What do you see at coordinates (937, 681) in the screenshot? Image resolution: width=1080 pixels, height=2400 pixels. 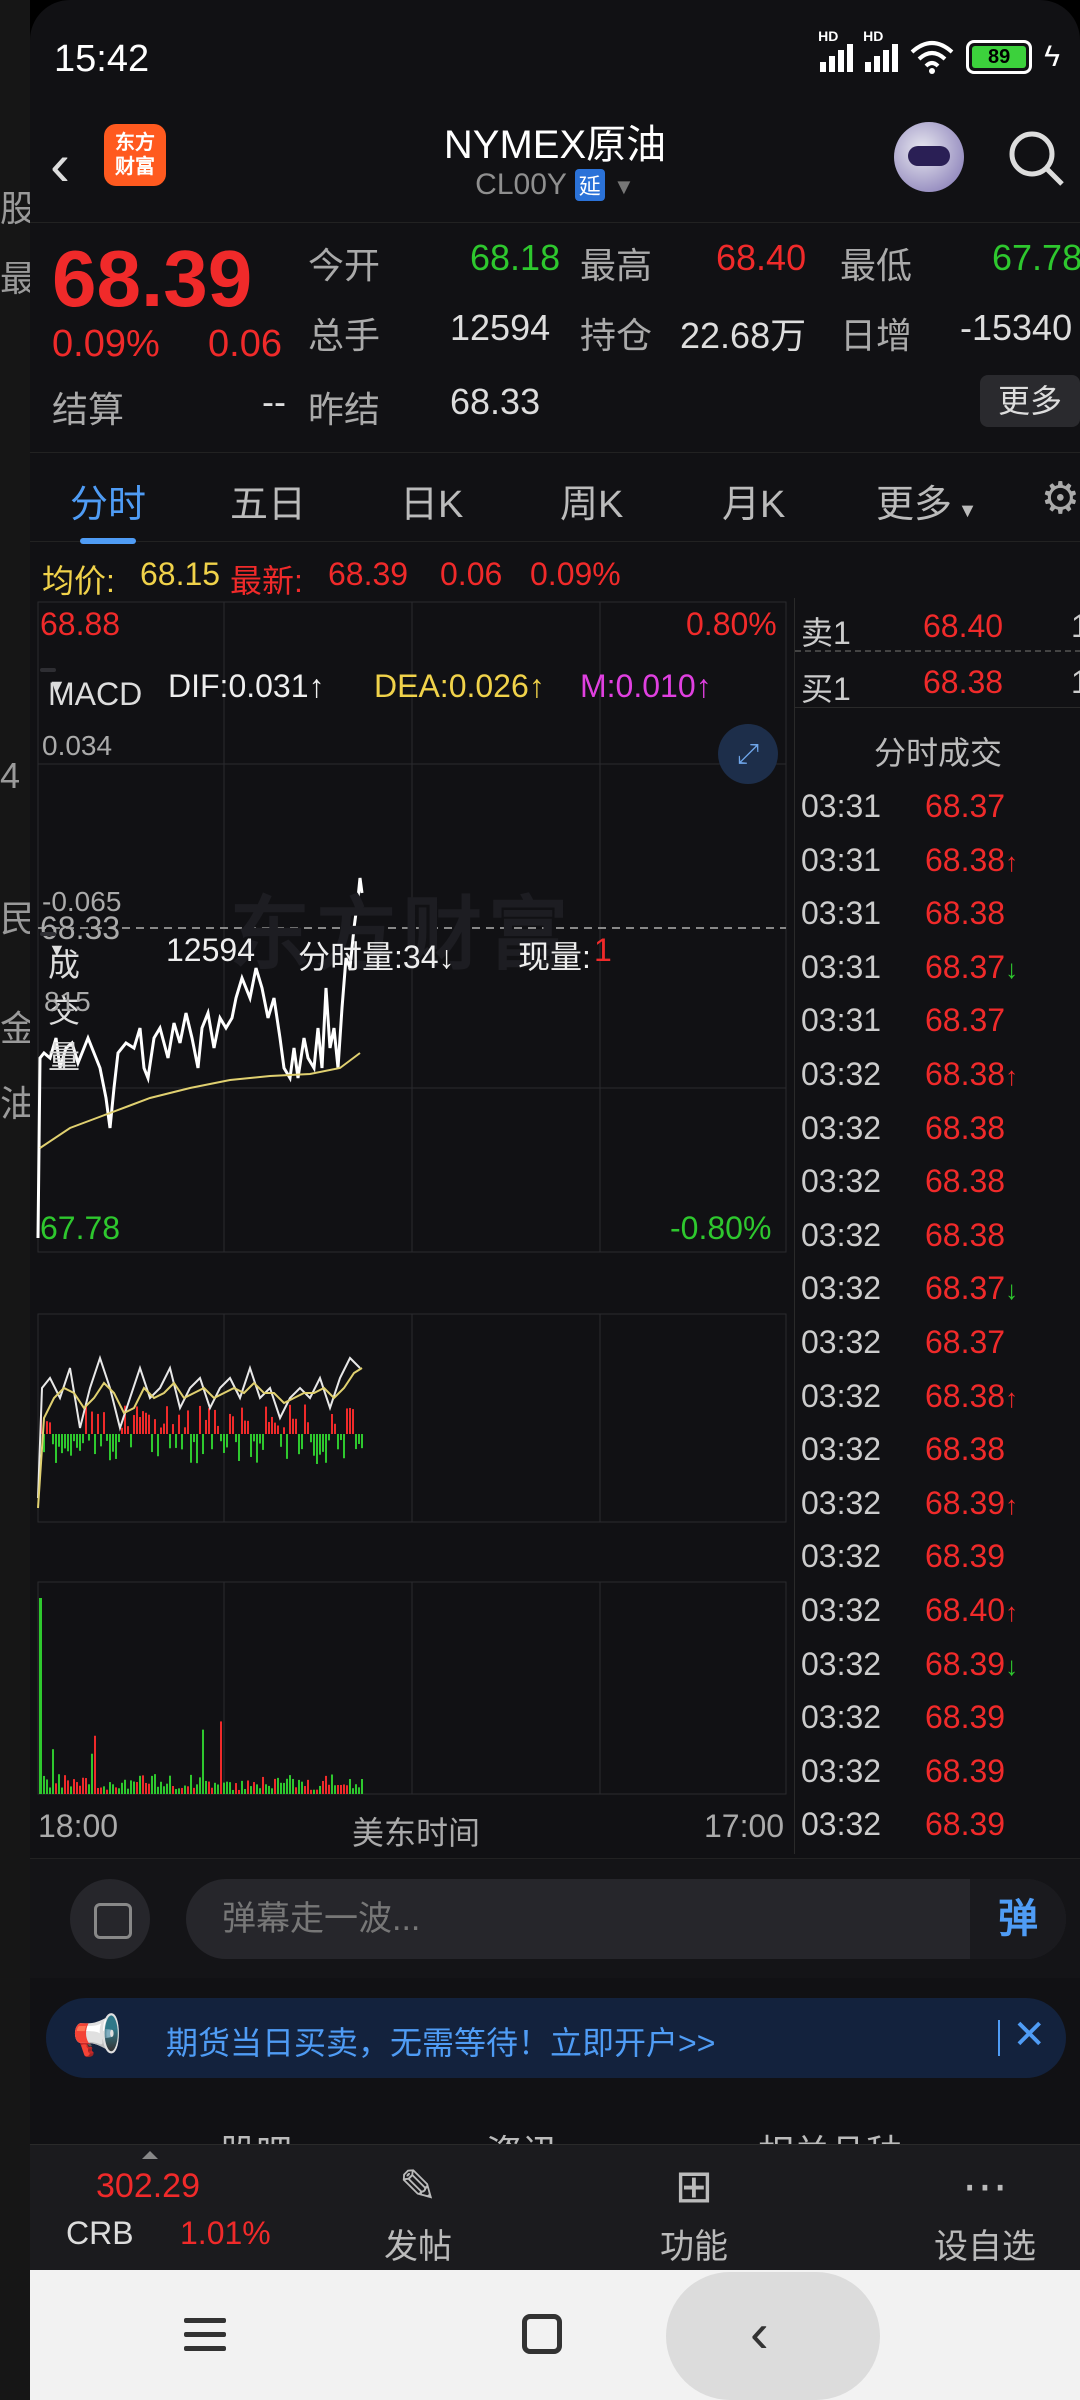 I see `bid-row: 买1 68.38 1` at bounding box center [937, 681].